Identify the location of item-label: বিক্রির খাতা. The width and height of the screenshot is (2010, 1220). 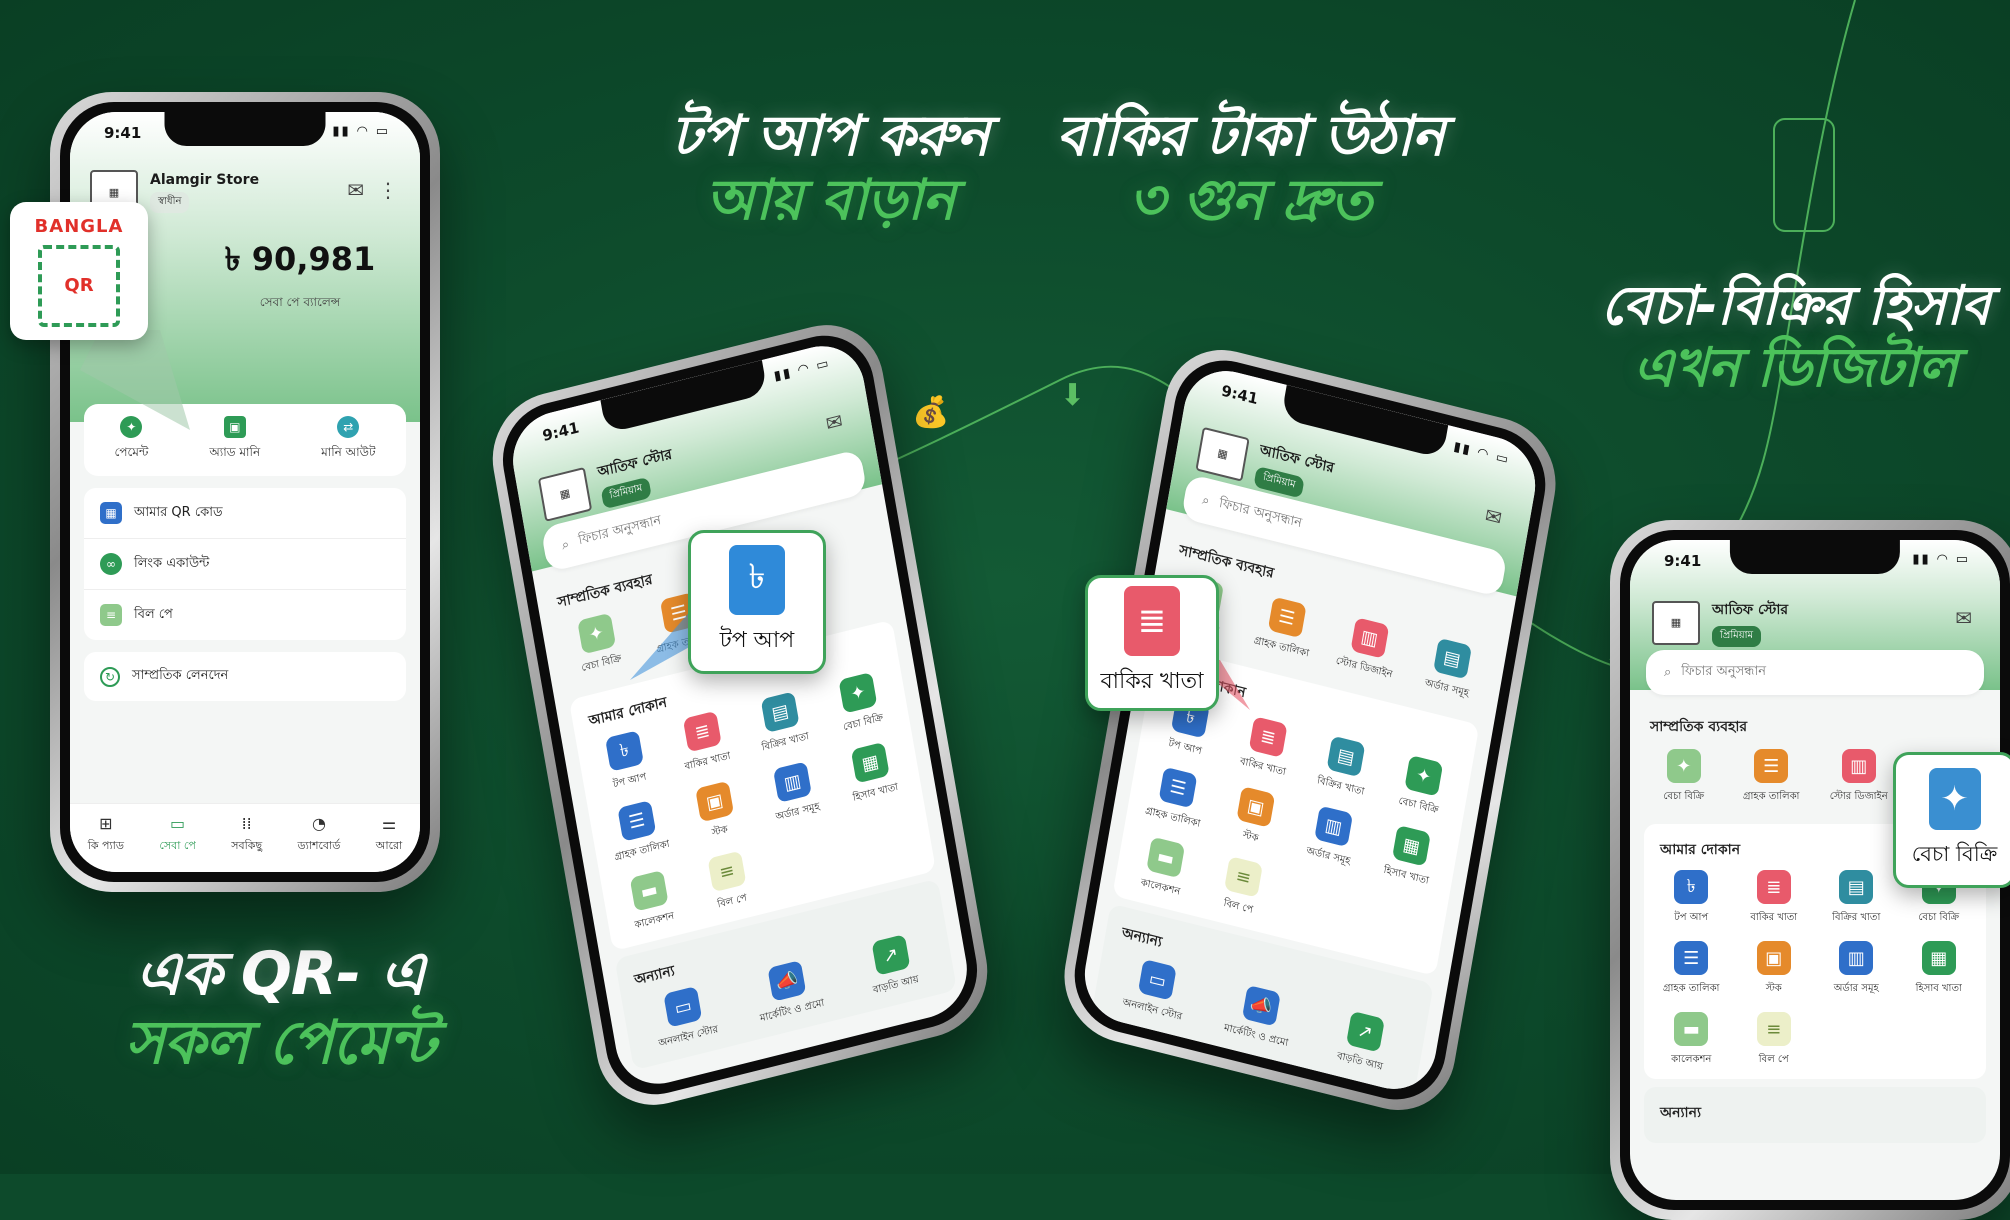
(1341, 786).